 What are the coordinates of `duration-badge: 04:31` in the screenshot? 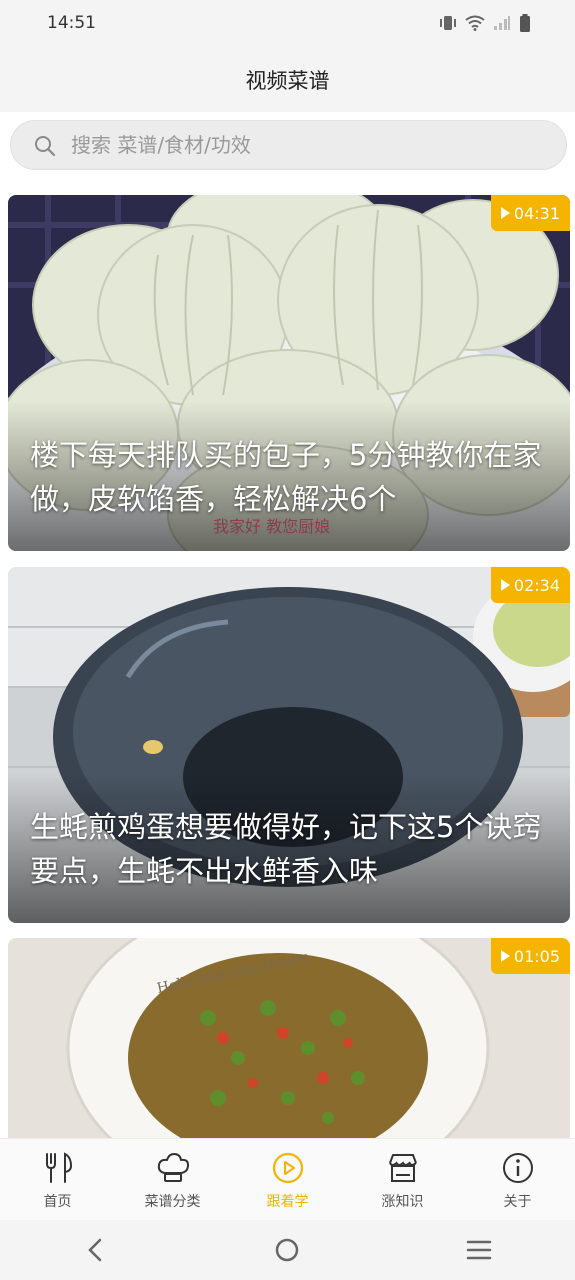 It's located at (530, 213).